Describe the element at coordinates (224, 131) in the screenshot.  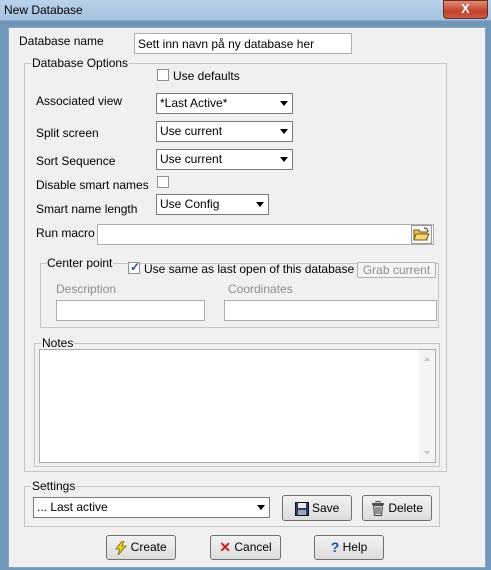
I see `split-screen-select: Use current` at that location.